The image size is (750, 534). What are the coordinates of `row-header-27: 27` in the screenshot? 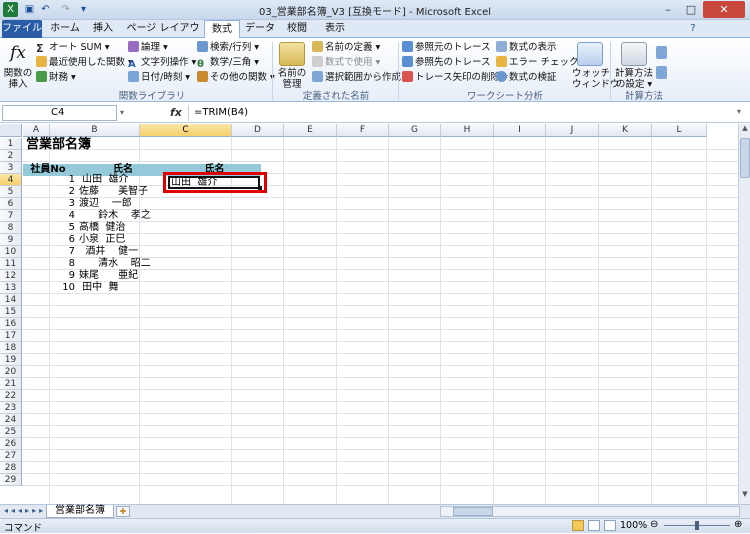 It's located at (11, 456).